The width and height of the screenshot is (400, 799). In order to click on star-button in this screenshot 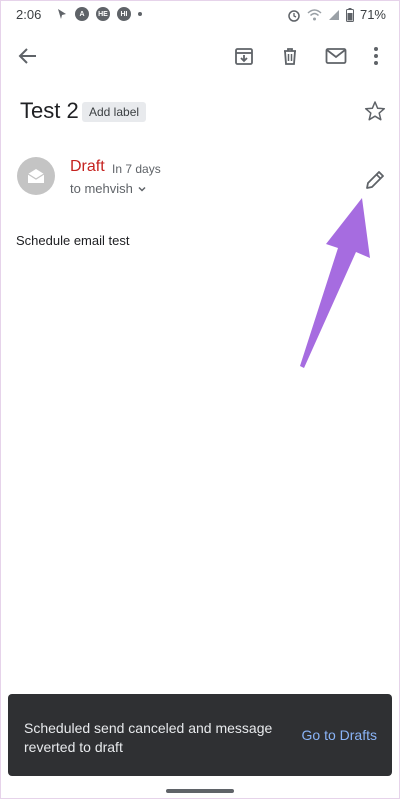, I will do `click(375, 113)`.